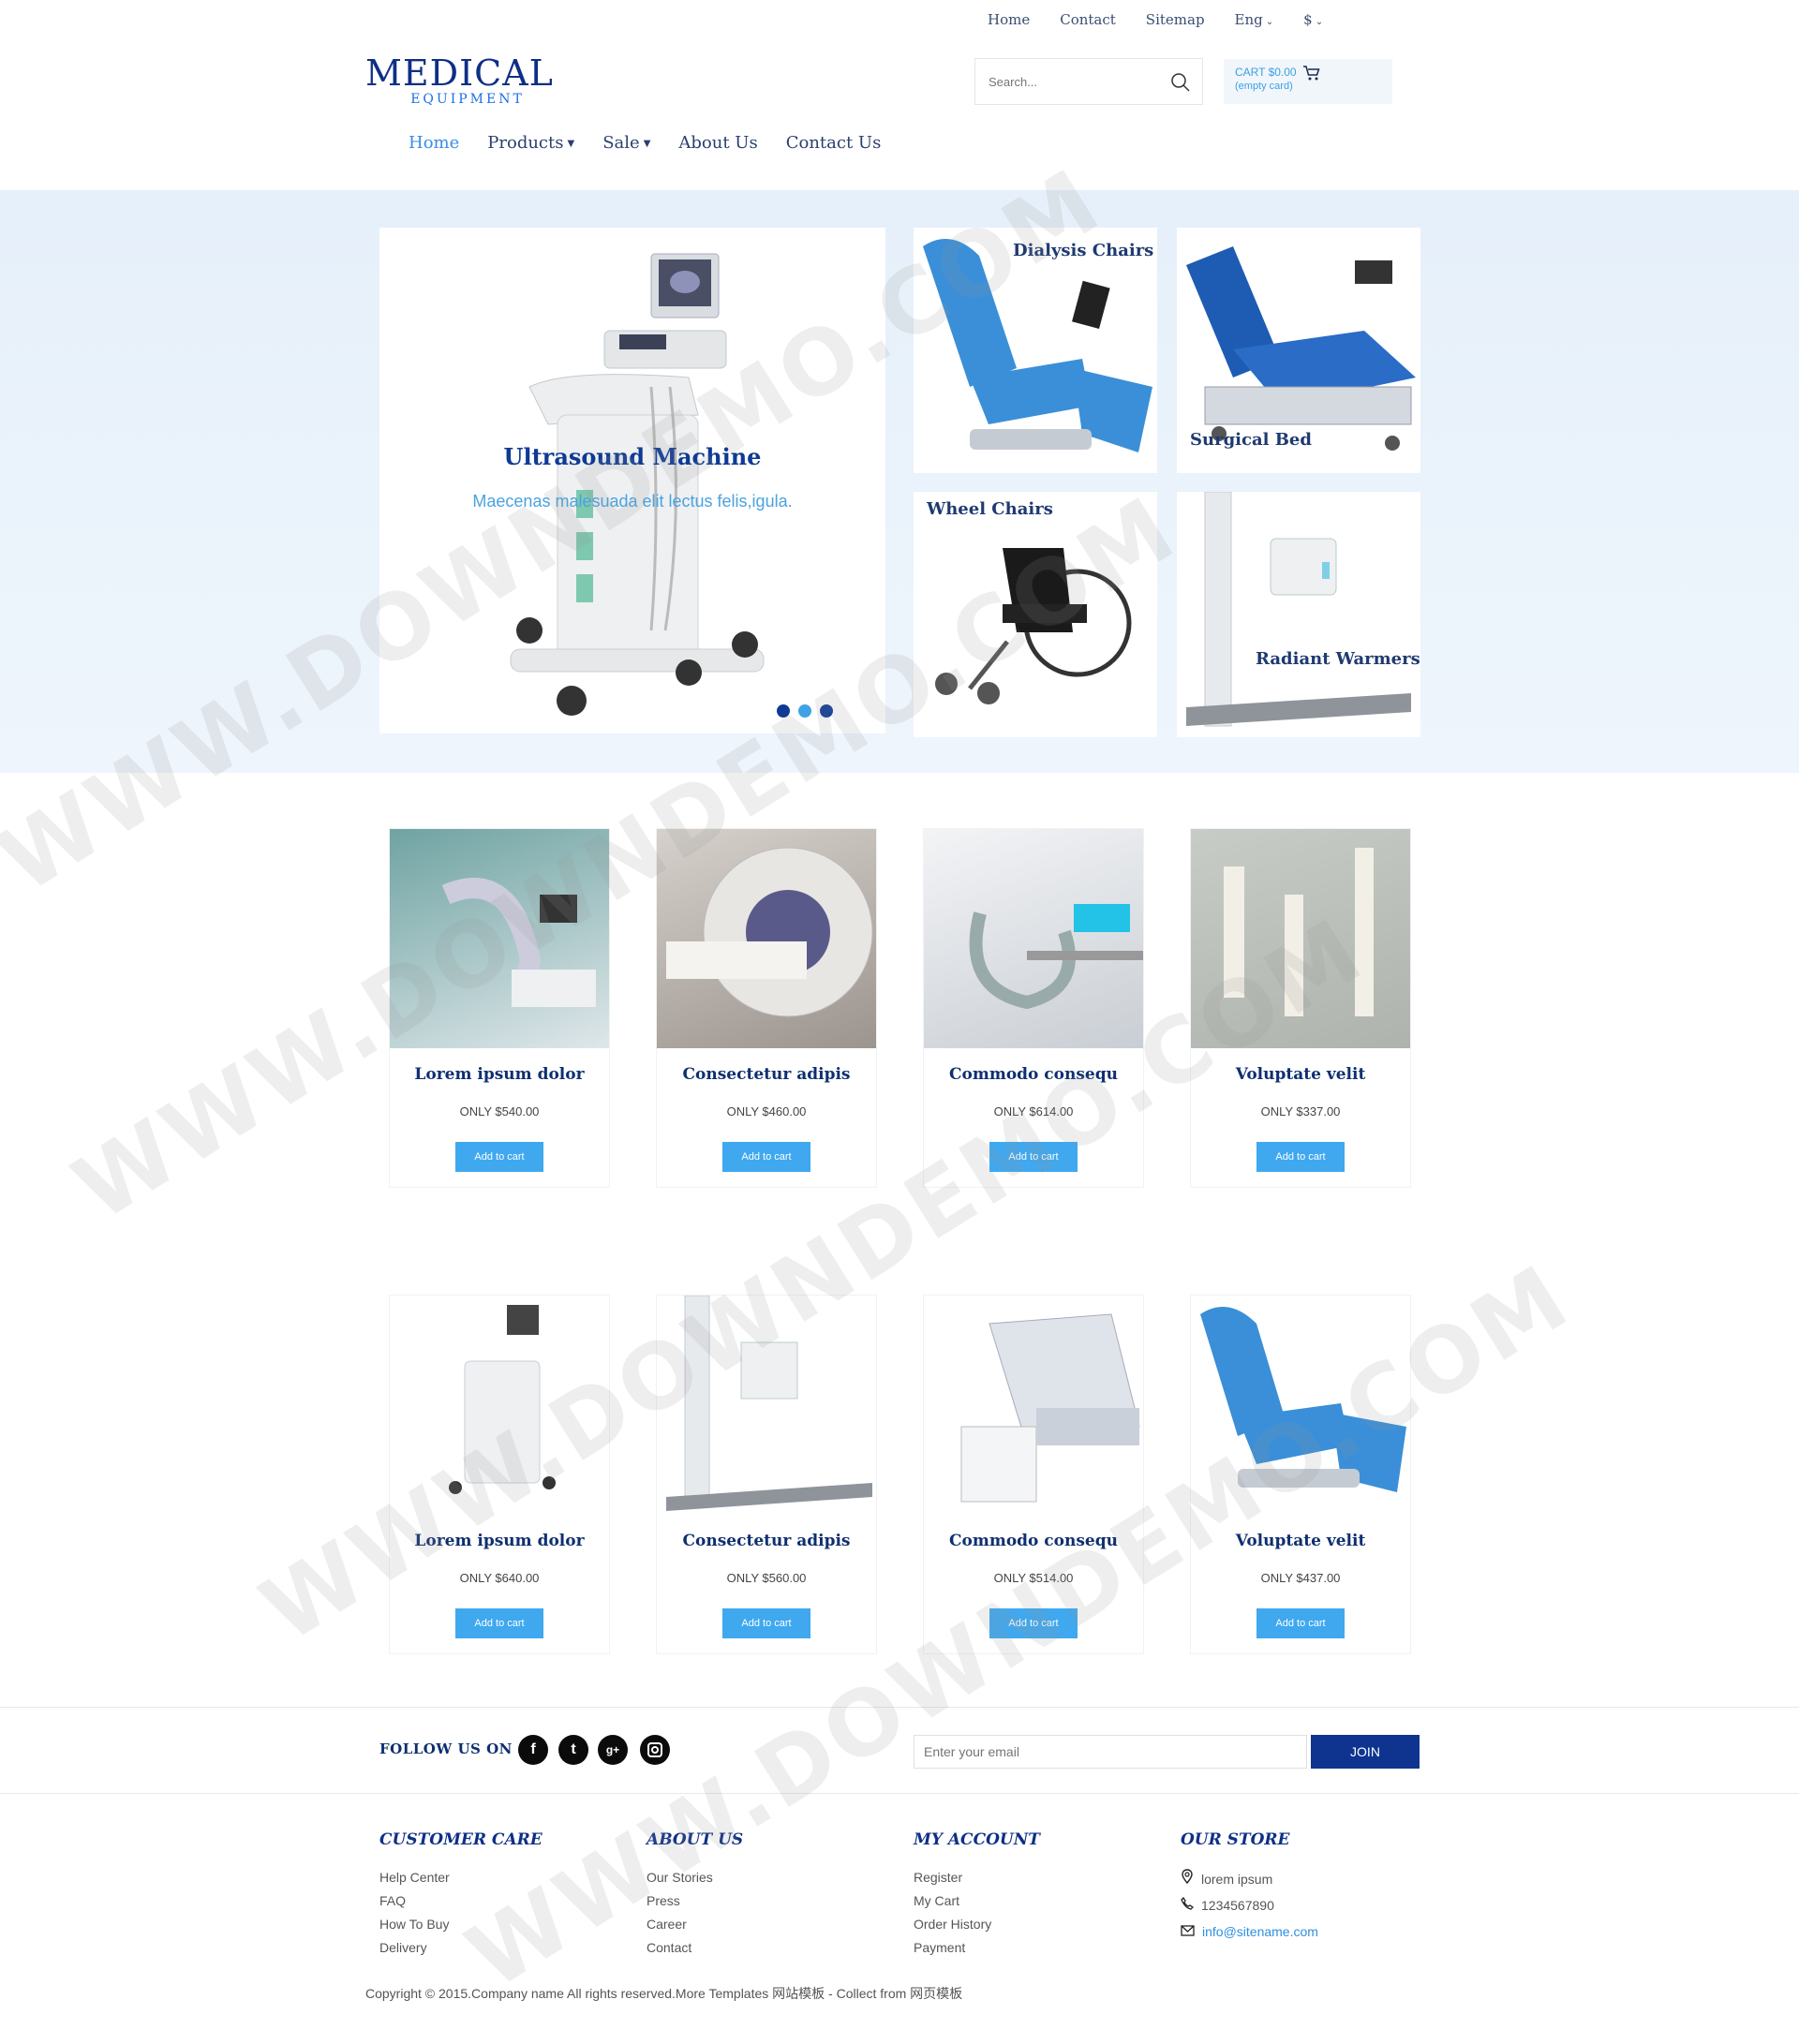  What do you see at coordinates (573, 1750) in the screenshot?
I see `twitter-icon: t` at bounding box center [573, 1750].